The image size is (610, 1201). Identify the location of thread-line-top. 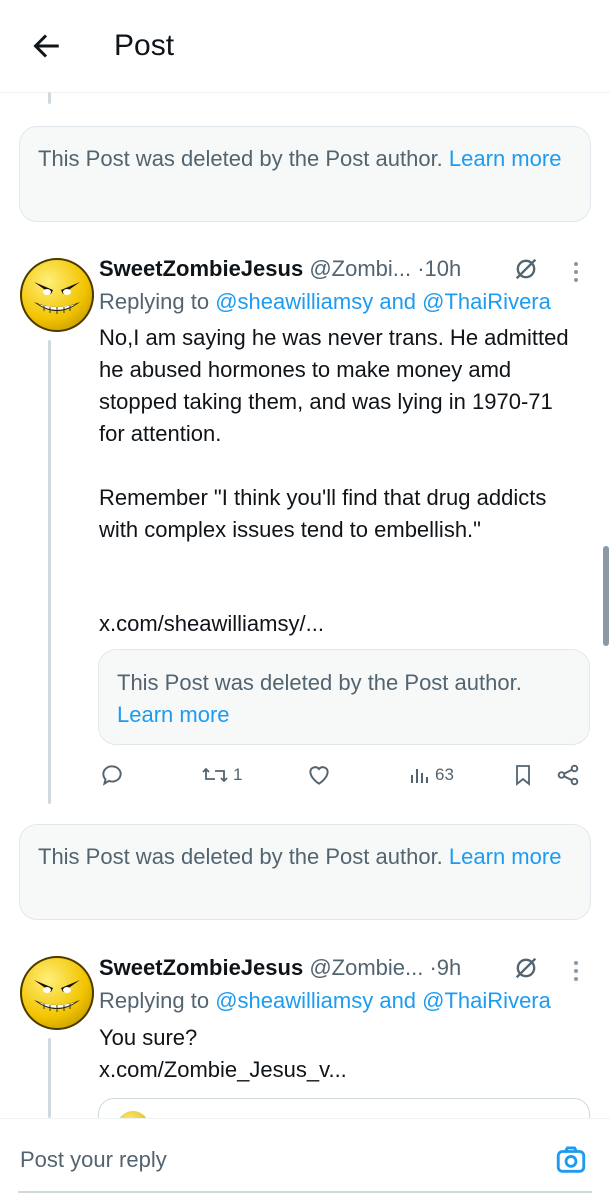
(49, 98).